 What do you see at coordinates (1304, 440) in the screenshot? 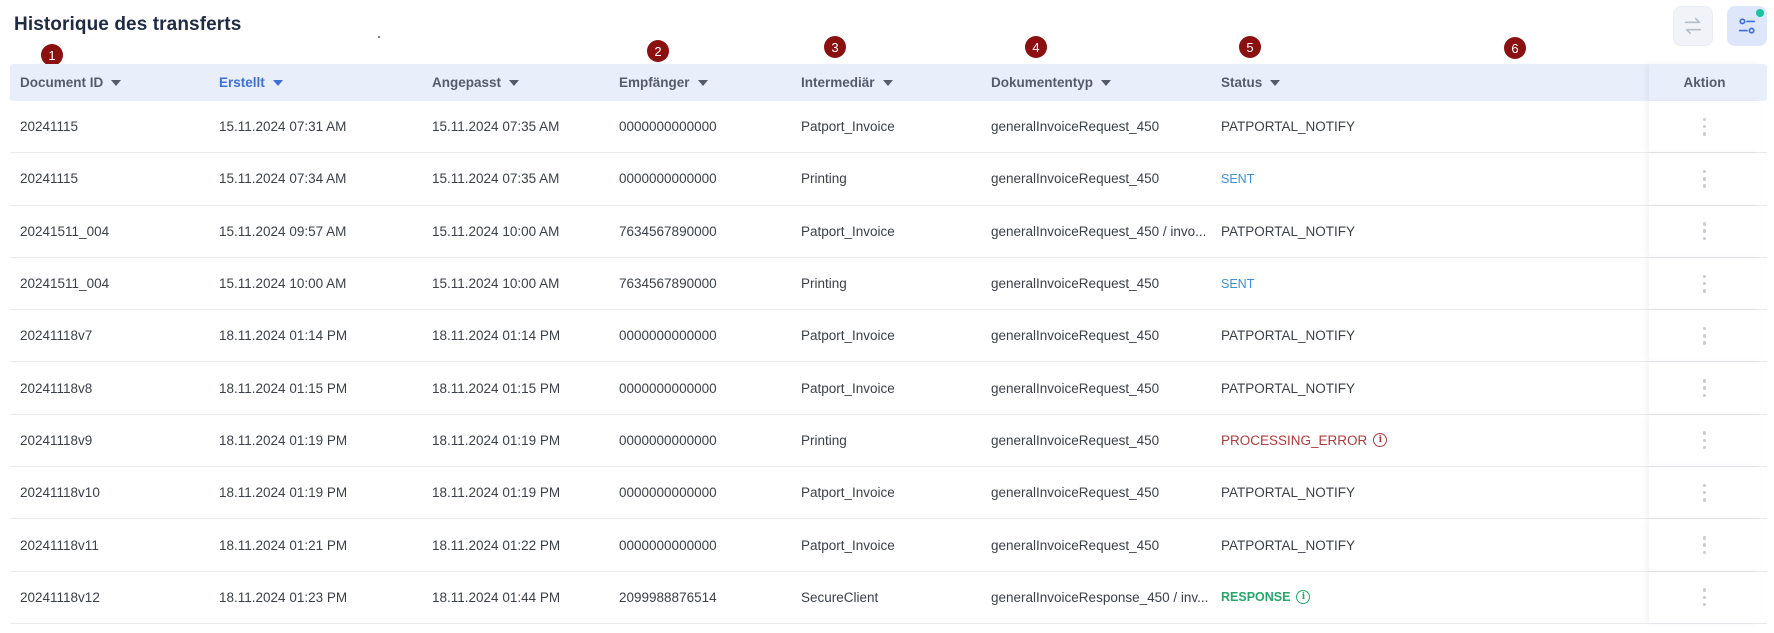
I see `cell-status: PROCESSING_ERROR i` at bounding box center [1304, 440].